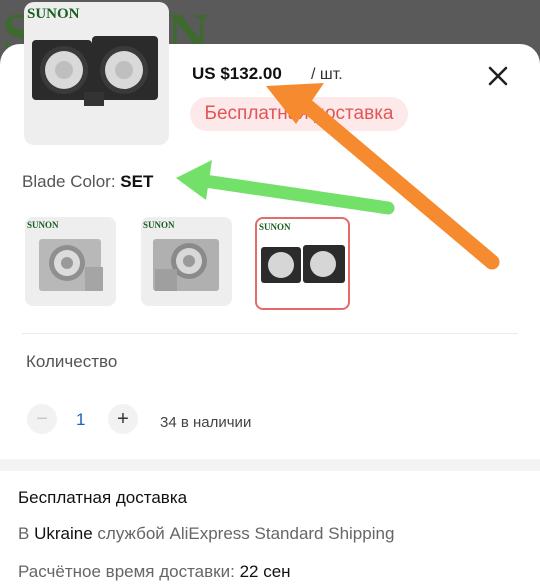 The width and height of the screenshot is (540, 585). What do you see at coordinates (137, 181) in the screenshot?
I see `blade-color-value: SET` at bounding box center [137, 181].